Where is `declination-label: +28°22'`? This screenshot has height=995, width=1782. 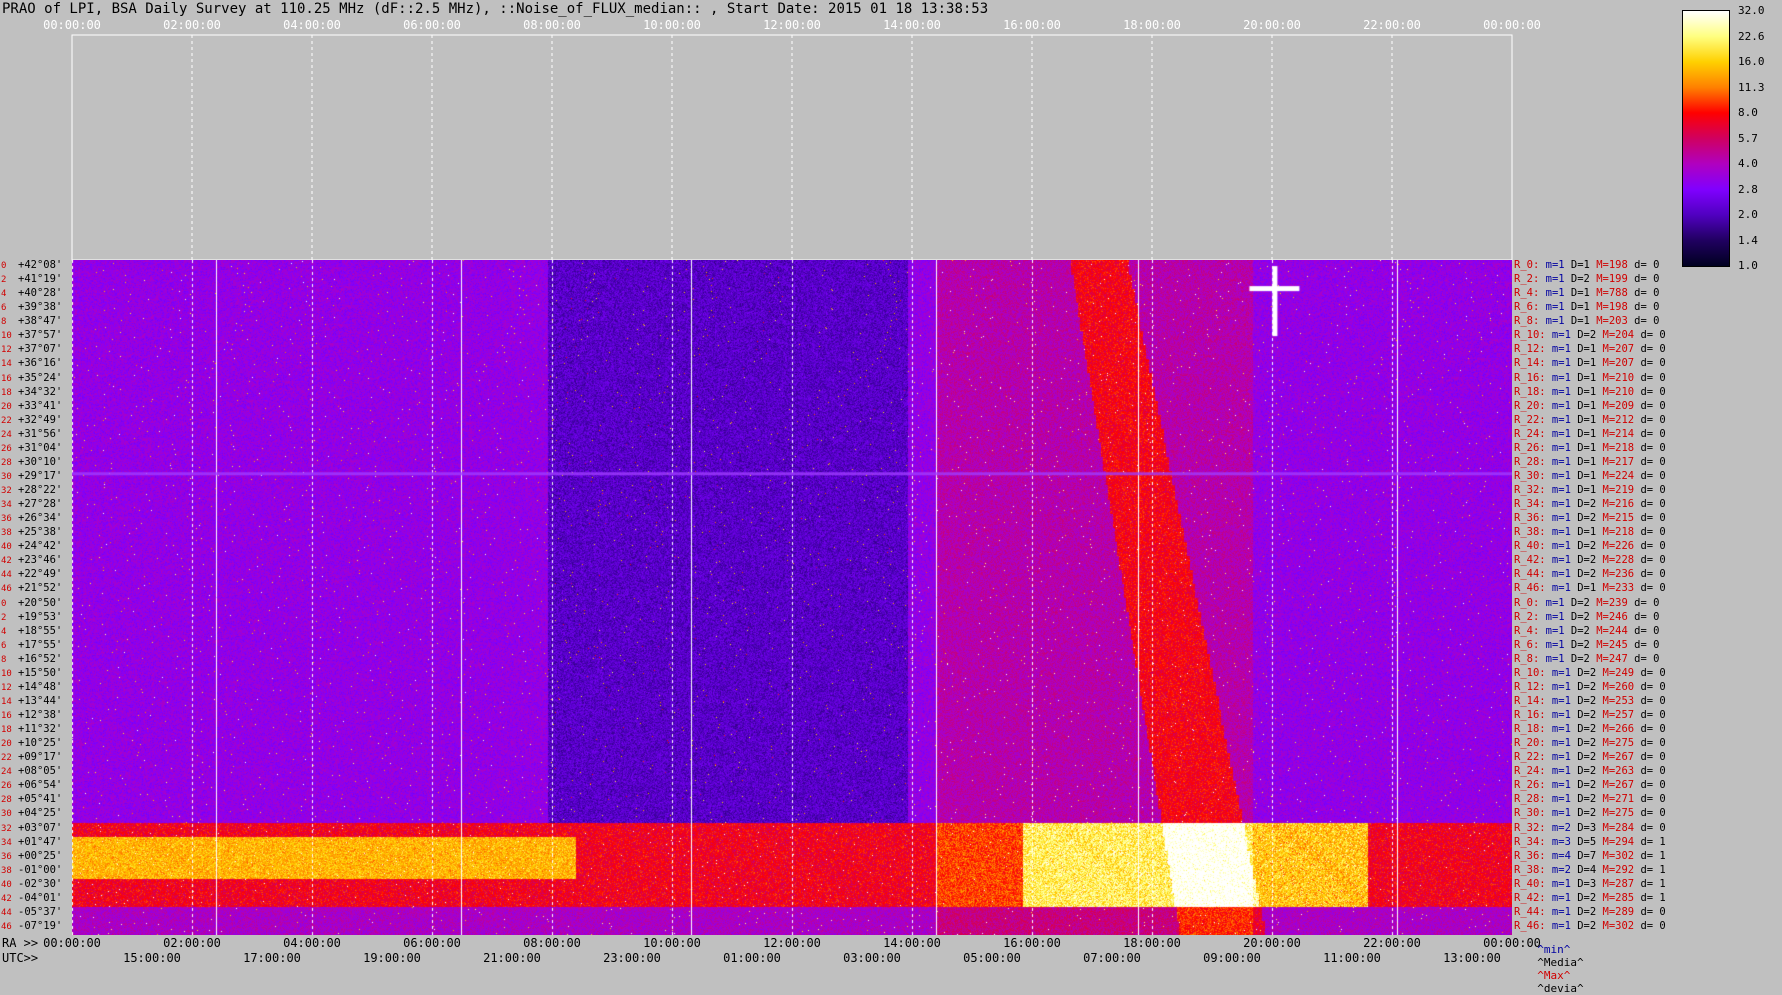
declination-label: +28°22' is located at coordinates (40, 490).